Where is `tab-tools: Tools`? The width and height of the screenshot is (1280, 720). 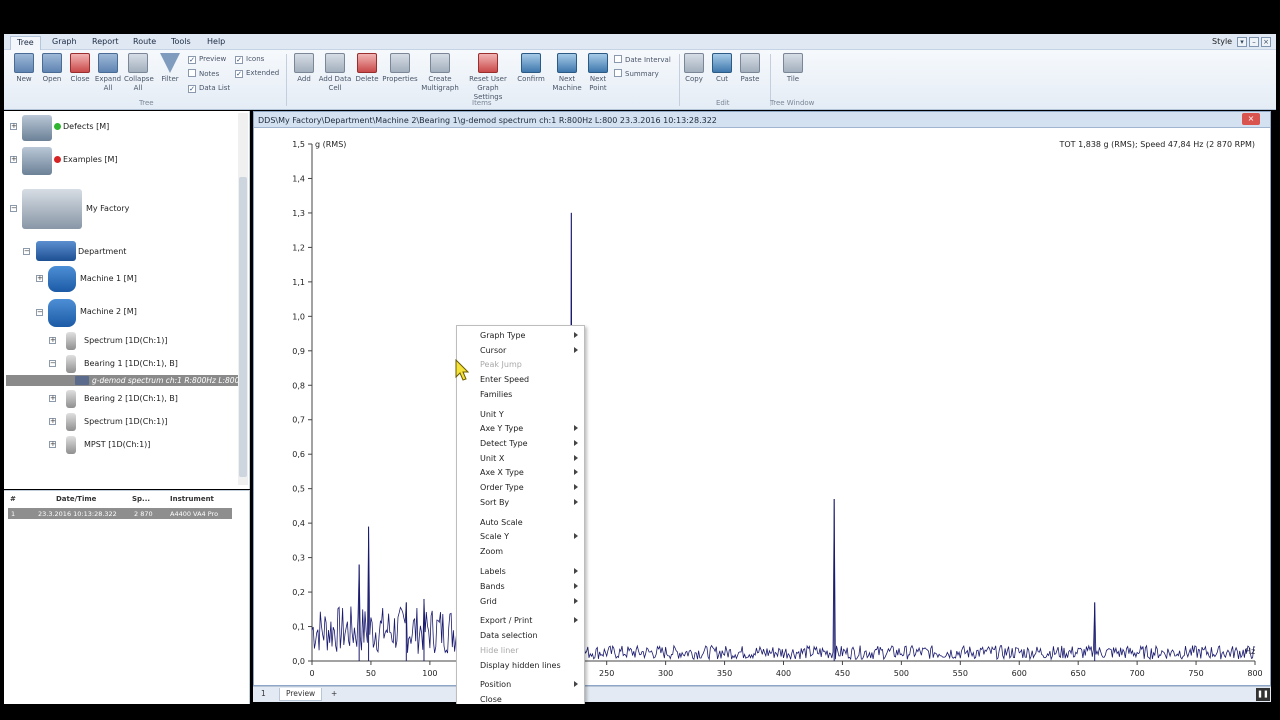
tab-tools: Tools is located at coordinates (181, 43).